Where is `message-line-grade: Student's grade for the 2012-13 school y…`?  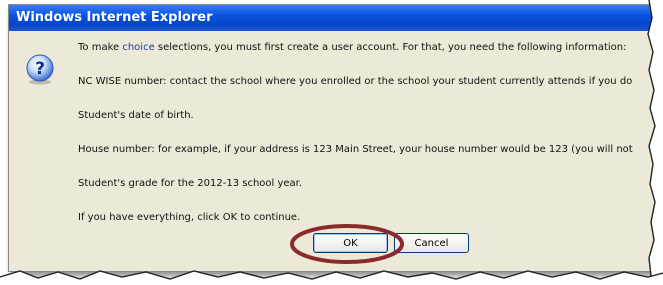 message-line-grade: Student's grade for the 2012-13 school y… is located at coordinates (190, 183).